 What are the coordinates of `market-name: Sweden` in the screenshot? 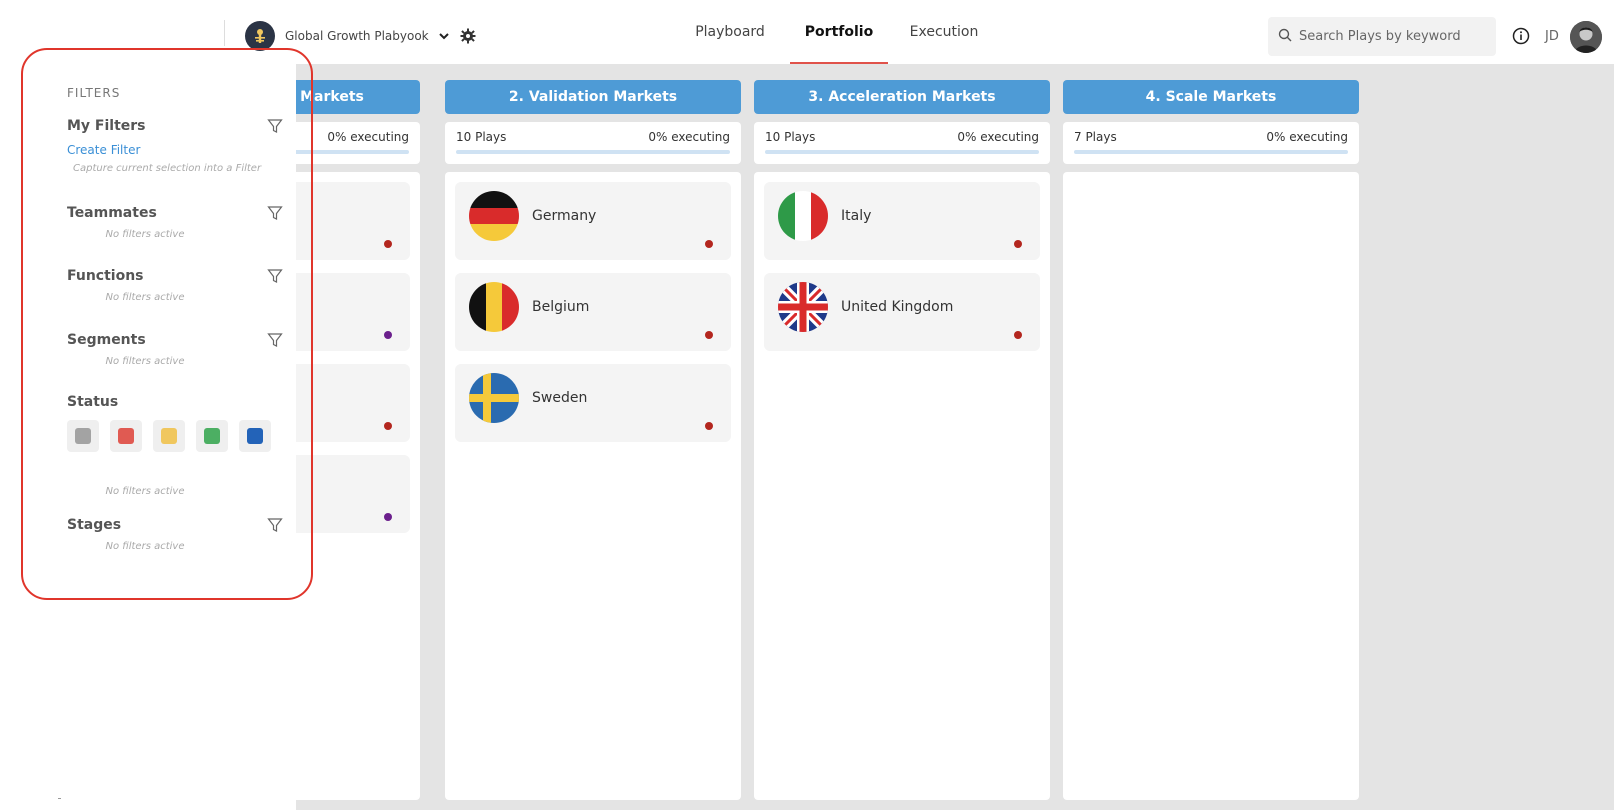 It's located at (560, 398).